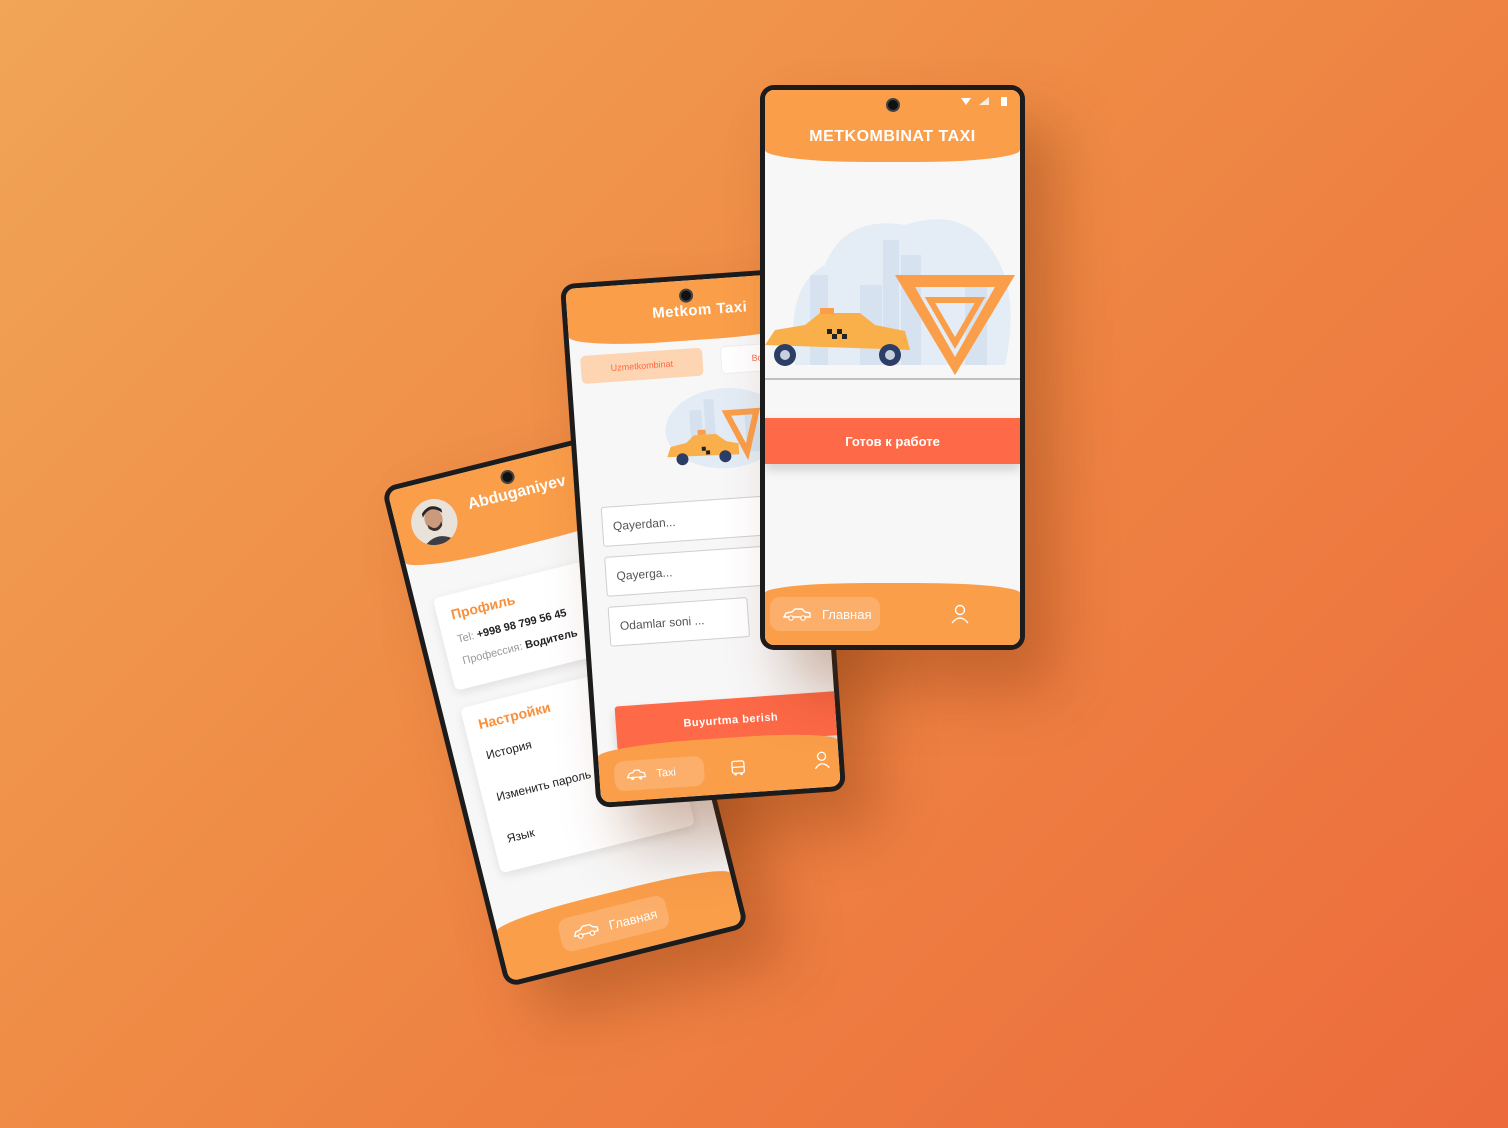  I want to click on settings-item-change-password: Изменить пароль, so click(543, 785).